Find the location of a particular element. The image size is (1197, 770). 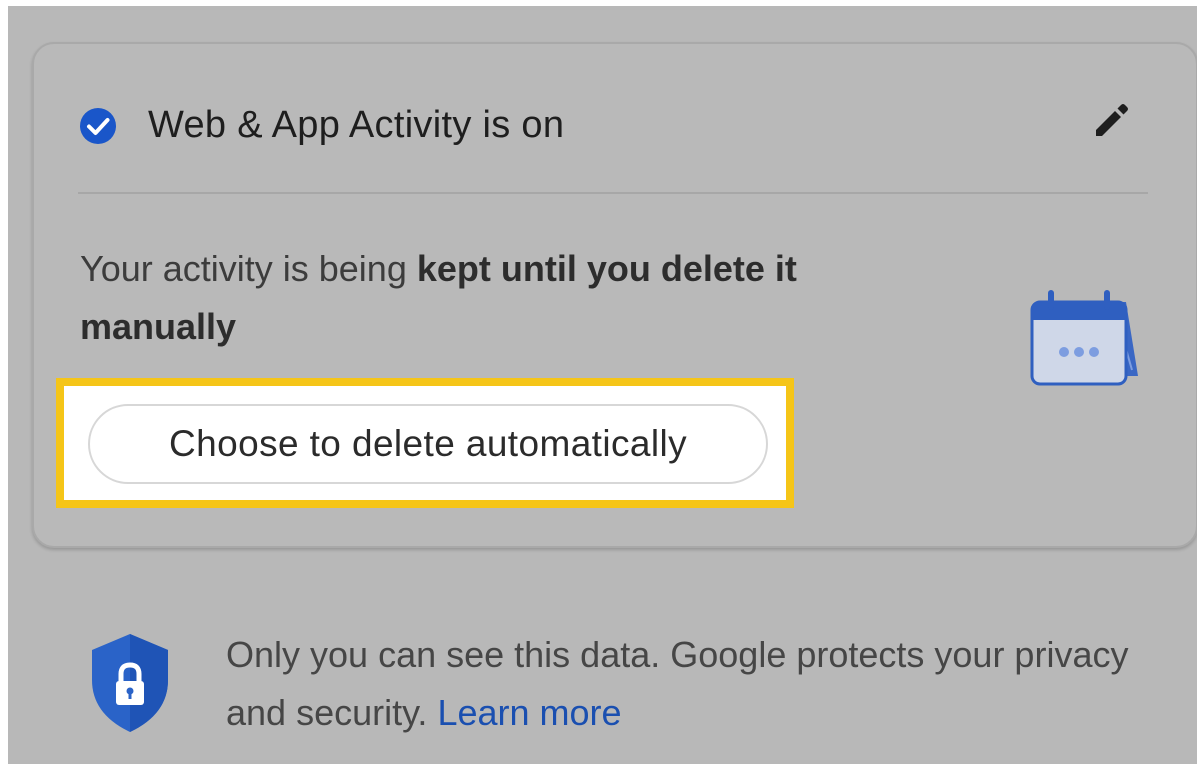

shield-lock-icon is located at coordinates (130, 683).